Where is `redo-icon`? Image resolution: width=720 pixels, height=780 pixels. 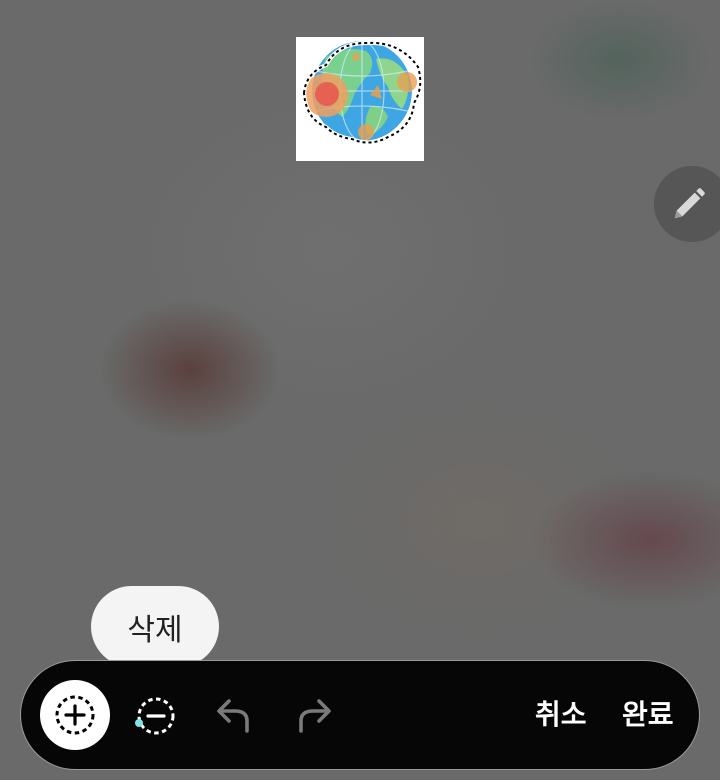
redo-icon is located at coordinates (315, 716).